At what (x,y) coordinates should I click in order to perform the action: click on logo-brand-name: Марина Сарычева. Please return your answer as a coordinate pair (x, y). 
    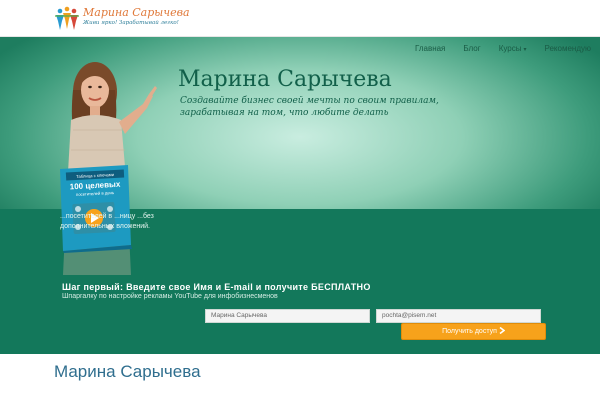
    Looking at the image, I should click on (136, 12).